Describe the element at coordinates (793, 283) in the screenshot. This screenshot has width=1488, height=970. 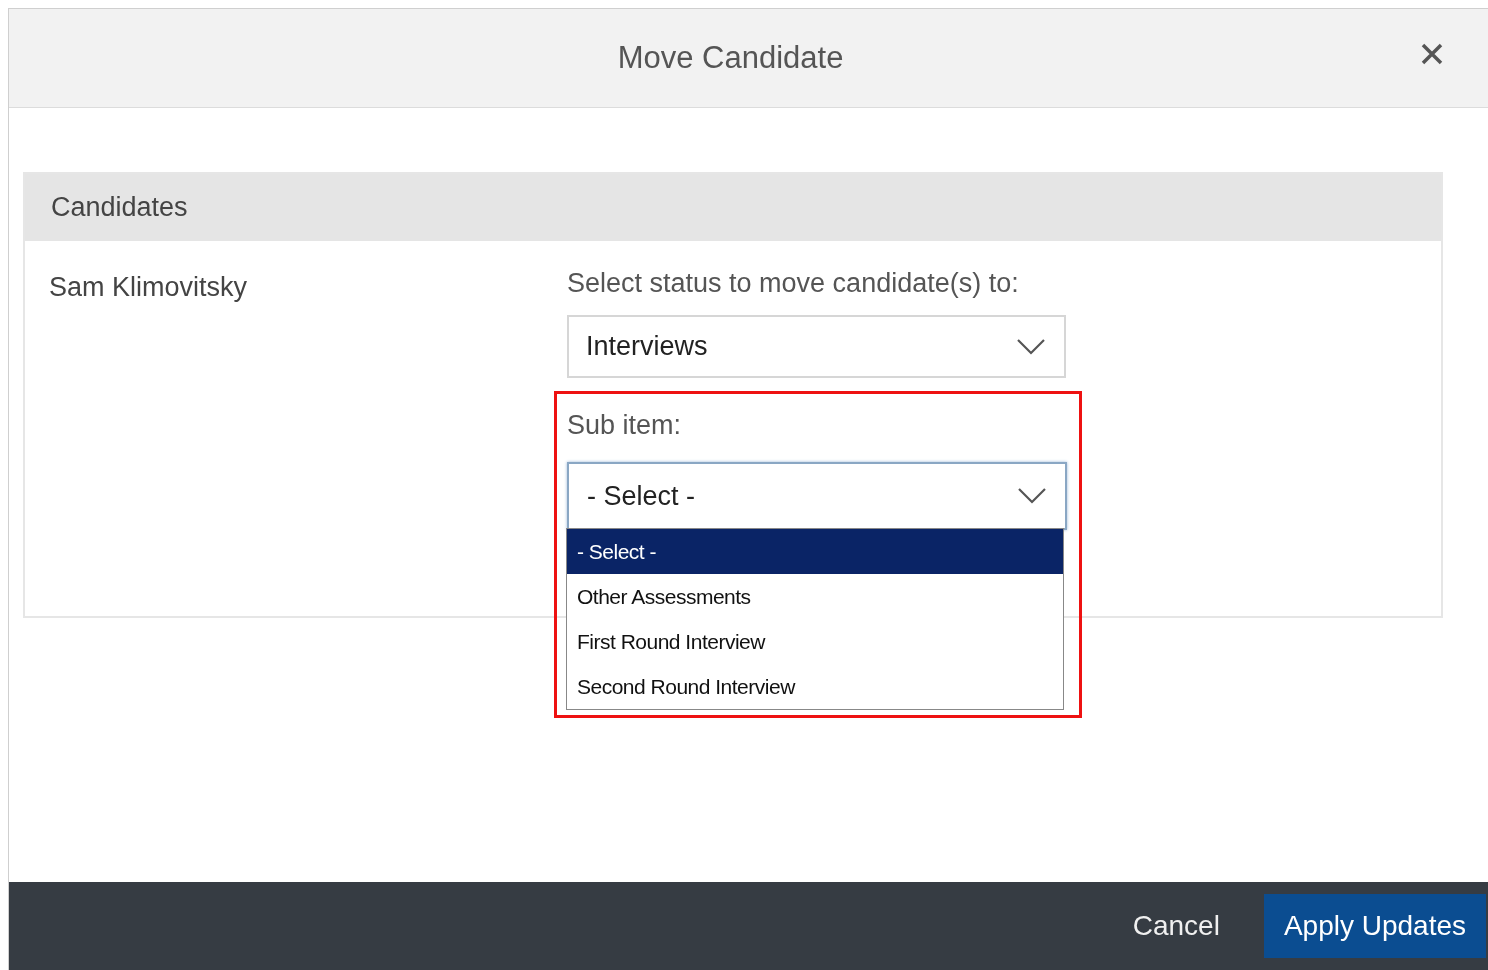
I see `field-label: Select status to move candidate(s) to:` at that location.